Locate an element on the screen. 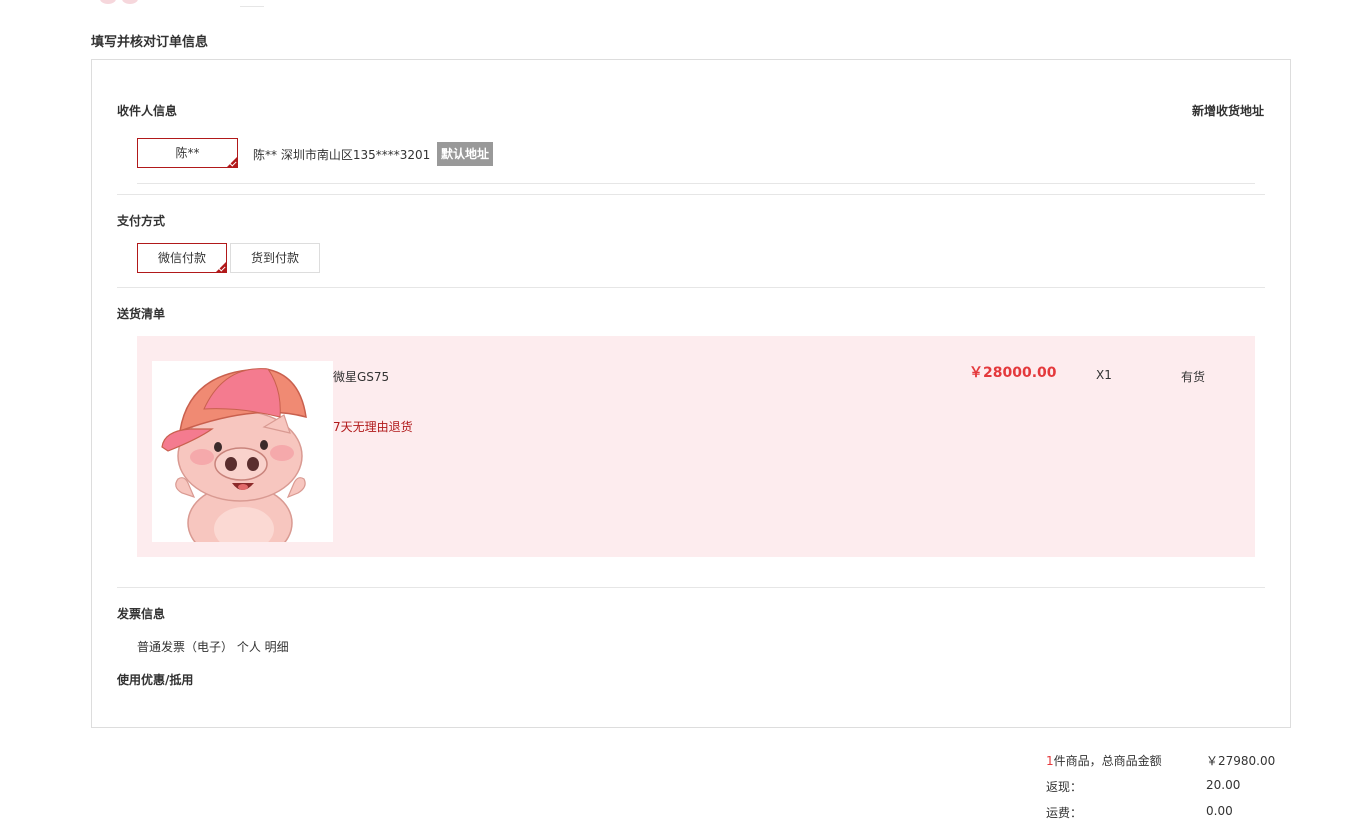 The width and height of the screenshot is (1350, 833). summary-cashback-row: 返现： 20.00 is located at coordinates (1166, 787).